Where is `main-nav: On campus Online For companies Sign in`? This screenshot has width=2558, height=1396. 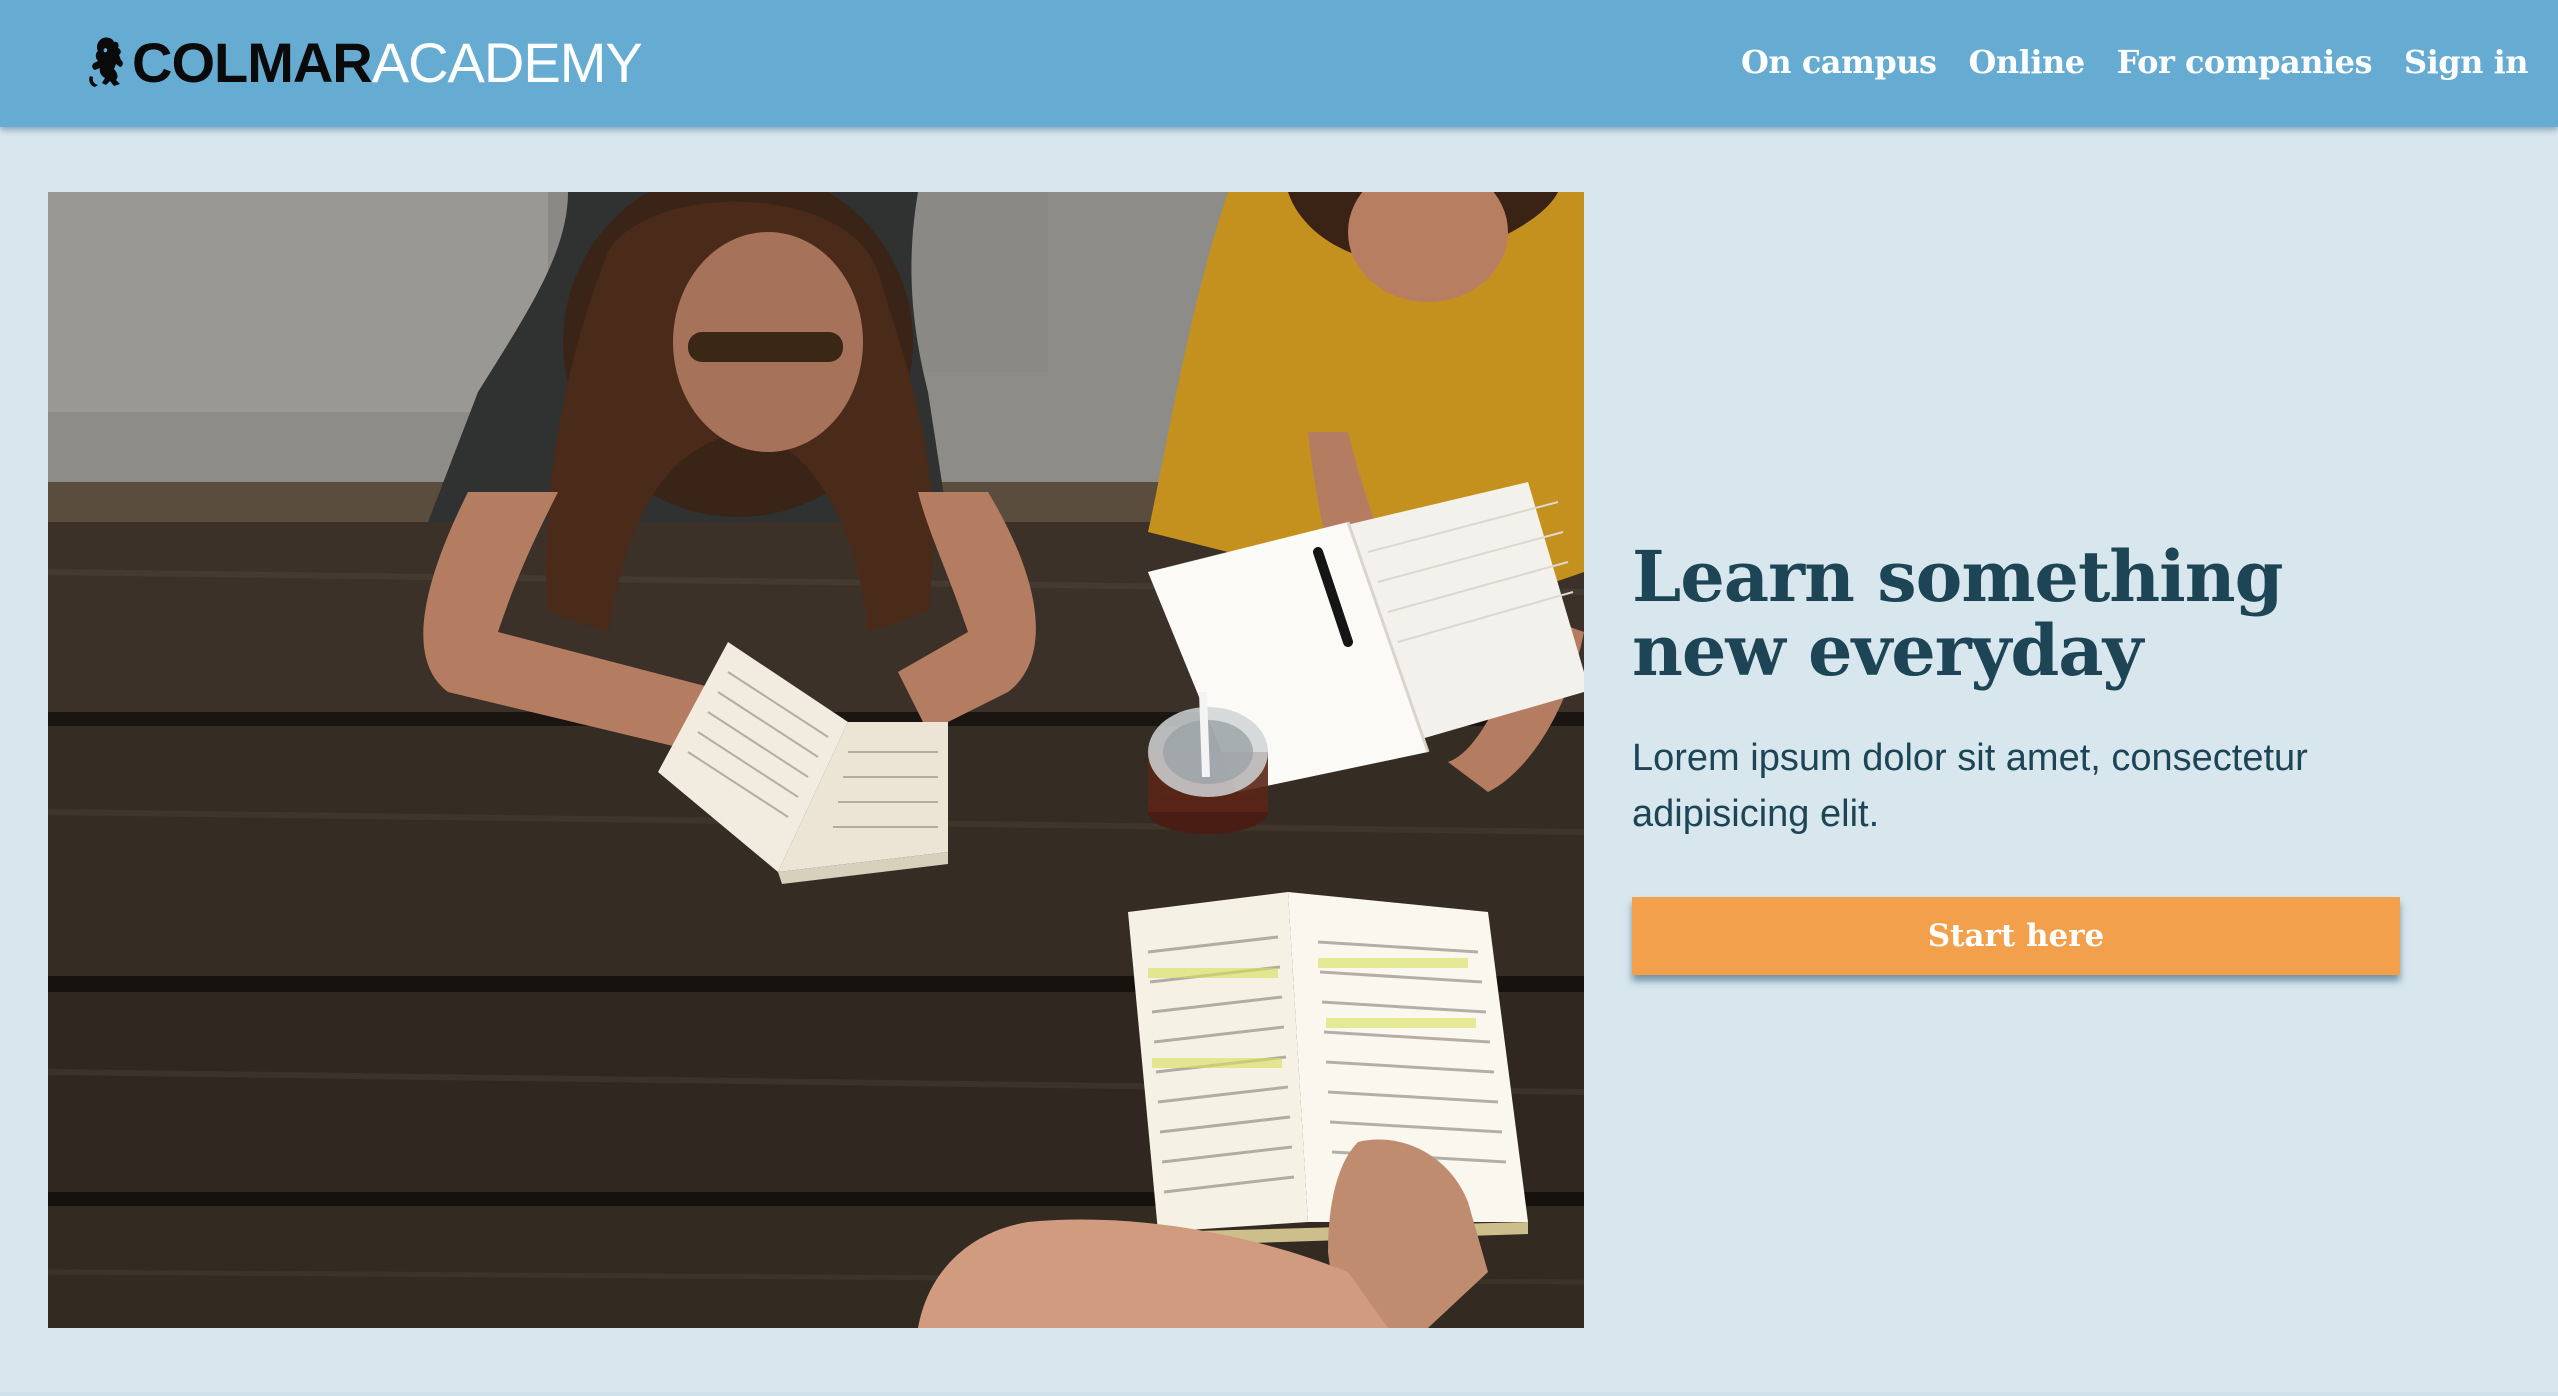 main-nav: On campus Online For companies Sign in is located at coordinates (2134, 62).